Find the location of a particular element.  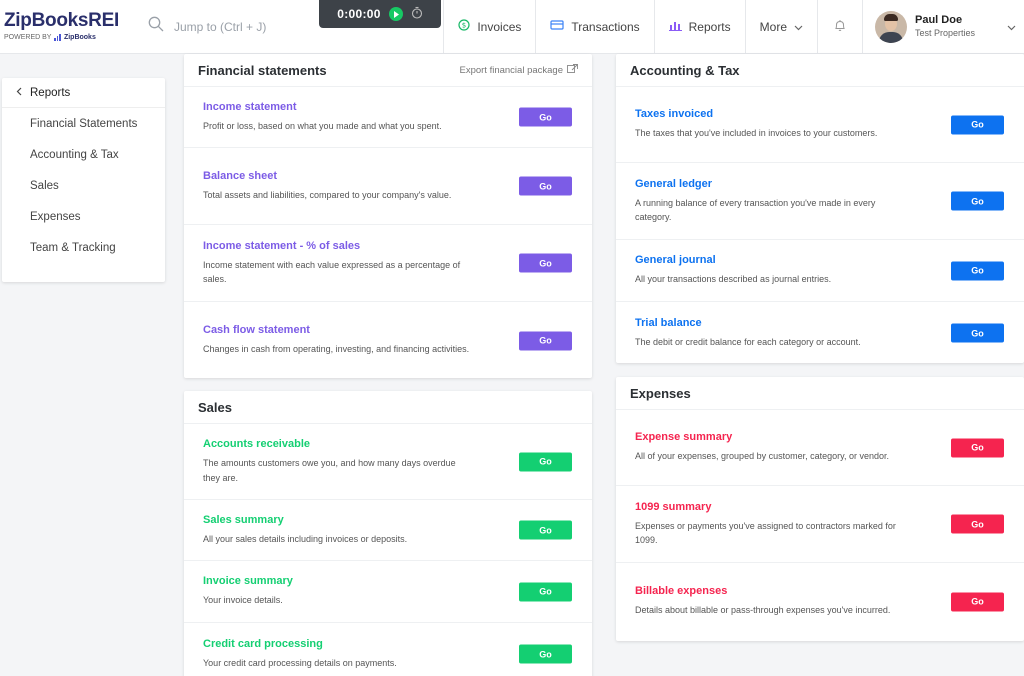

report-title: Sales summary is located at coordinates (388, 520).